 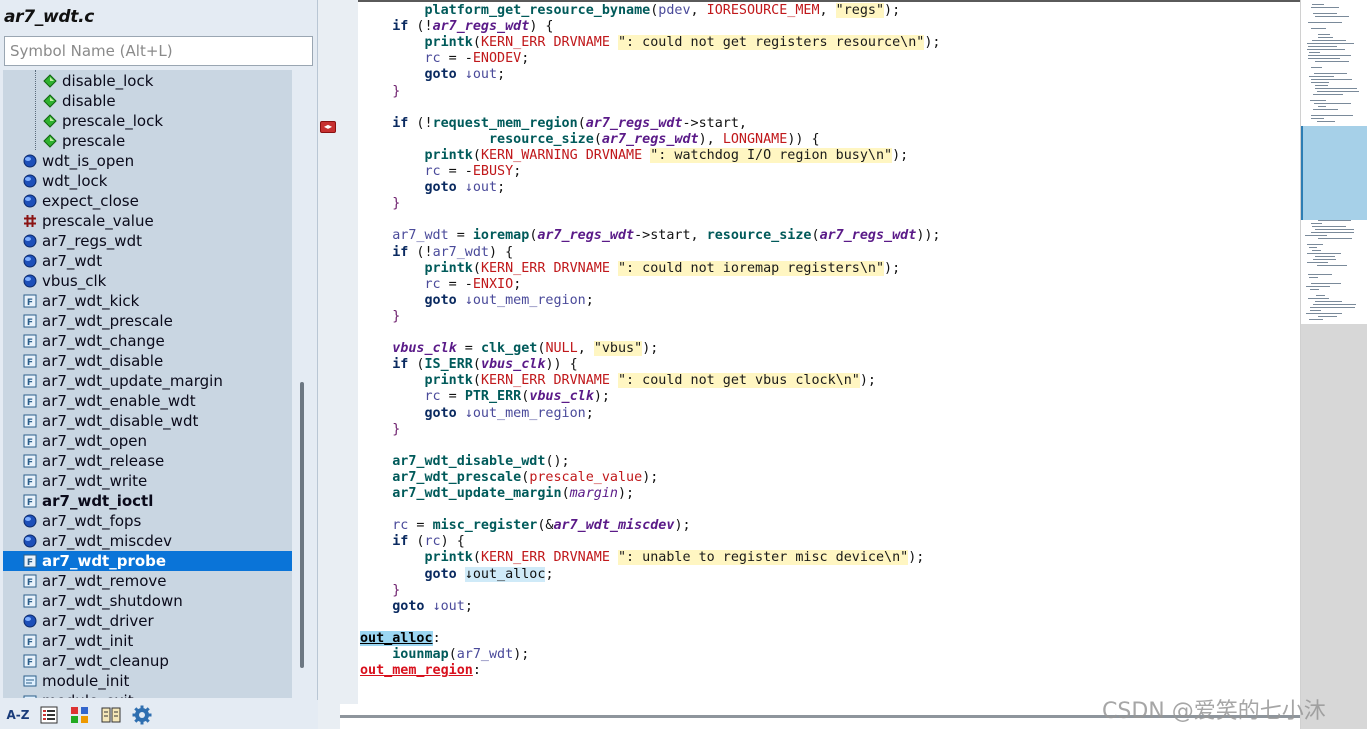 What do you see at coordinates (147, 661) in the screenshot?
I see `symbol-item: Far7_wdt_cleanup` at bounding box center [147, 661].